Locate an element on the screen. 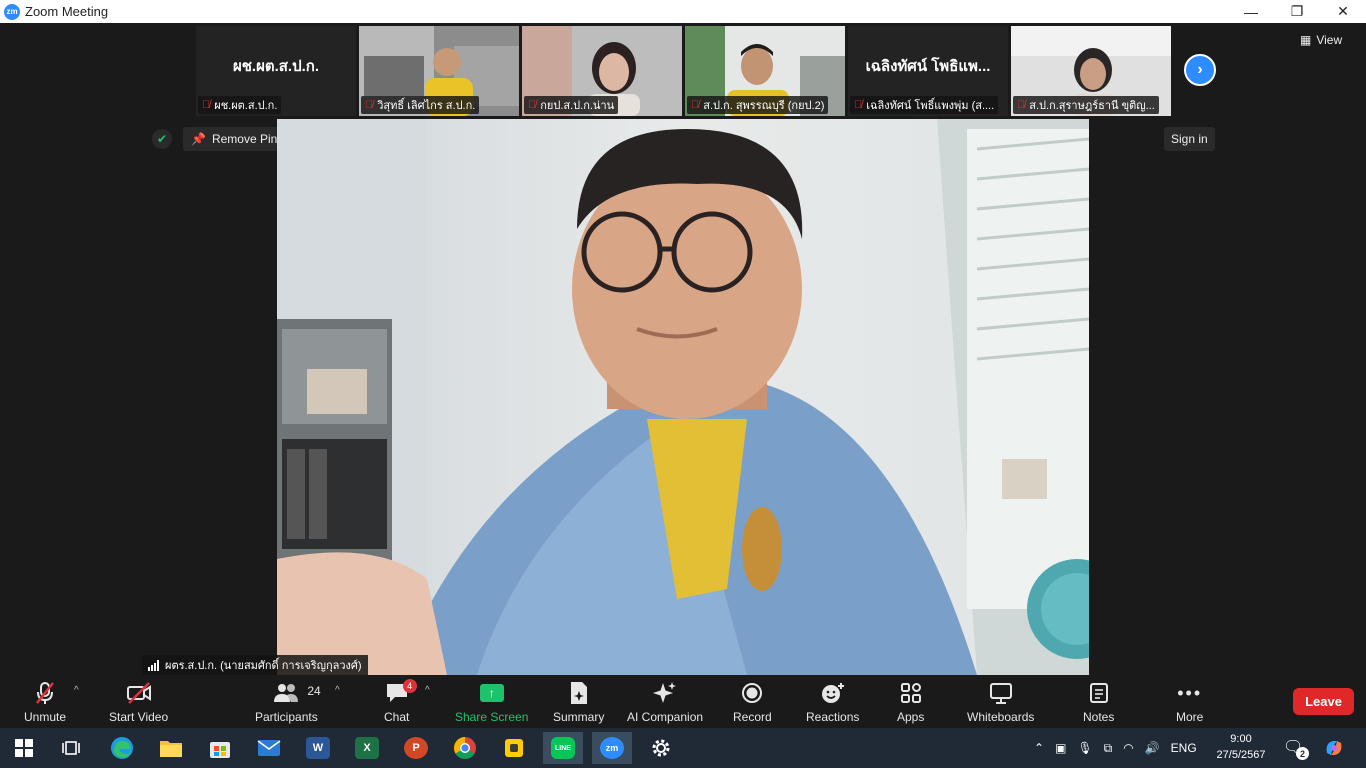 The width and height of the screenshot is (1366, 768). participant-display-name: ผช.ผต.ส.ป.ก. is located at coordinates (276, 66).